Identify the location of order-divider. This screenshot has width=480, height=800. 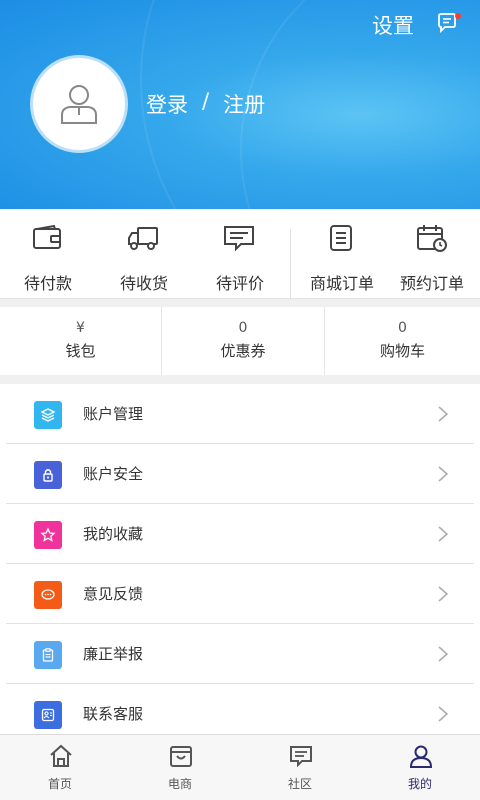
(290, 264).